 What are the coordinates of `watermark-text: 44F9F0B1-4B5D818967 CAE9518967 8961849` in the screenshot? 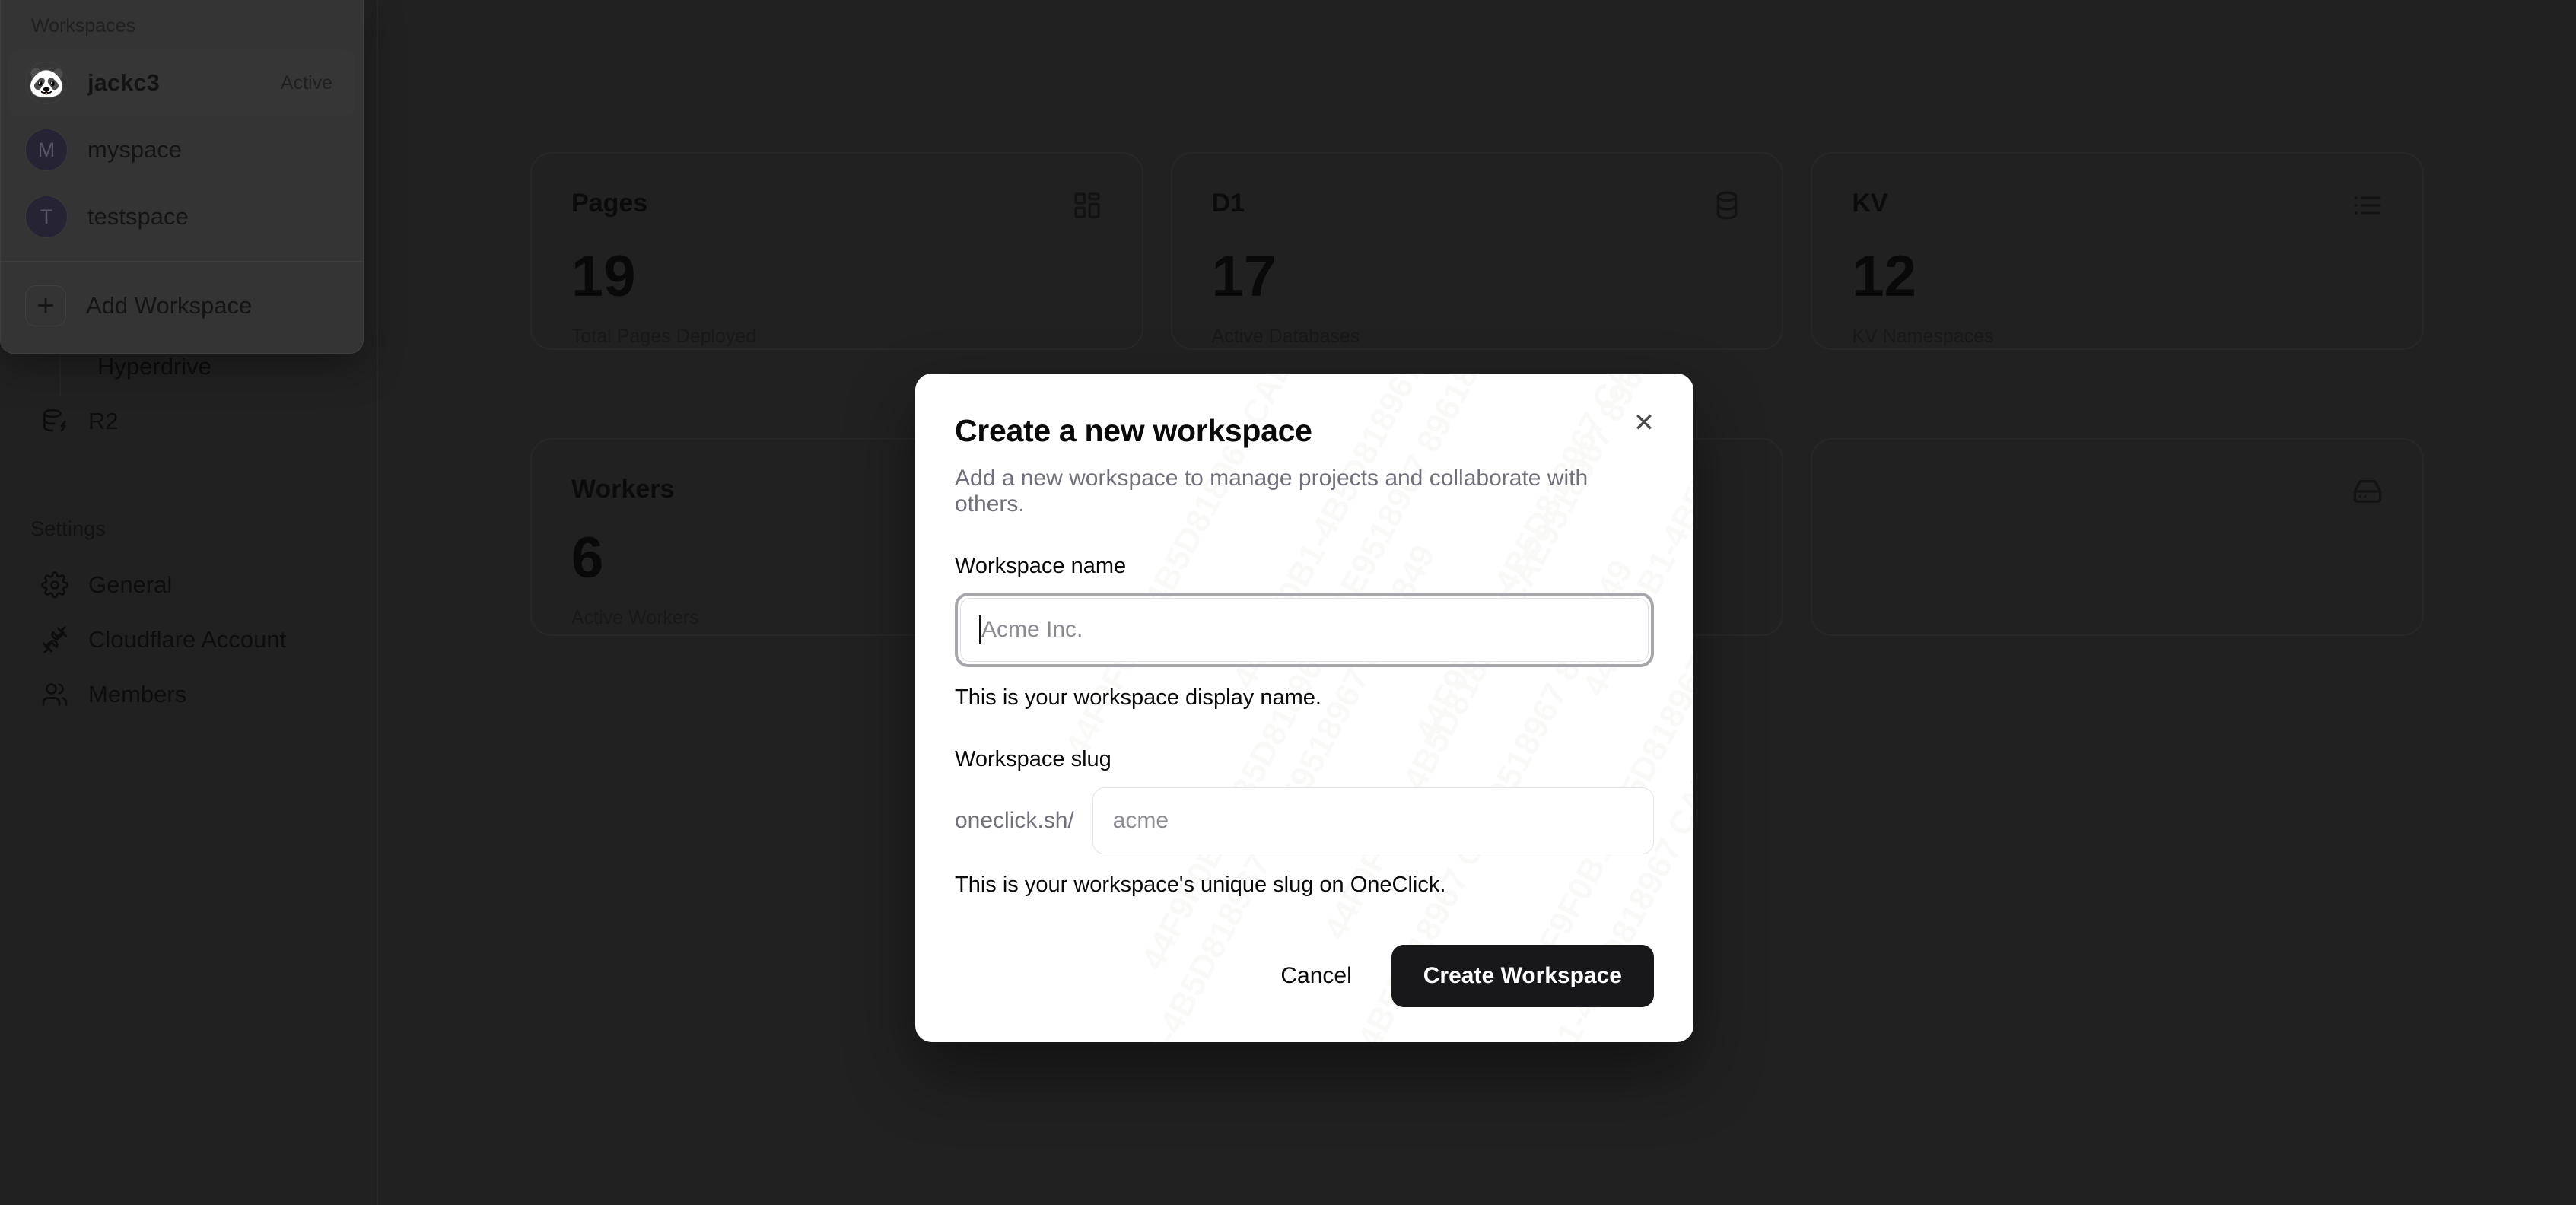 It's located at (1680, 798).